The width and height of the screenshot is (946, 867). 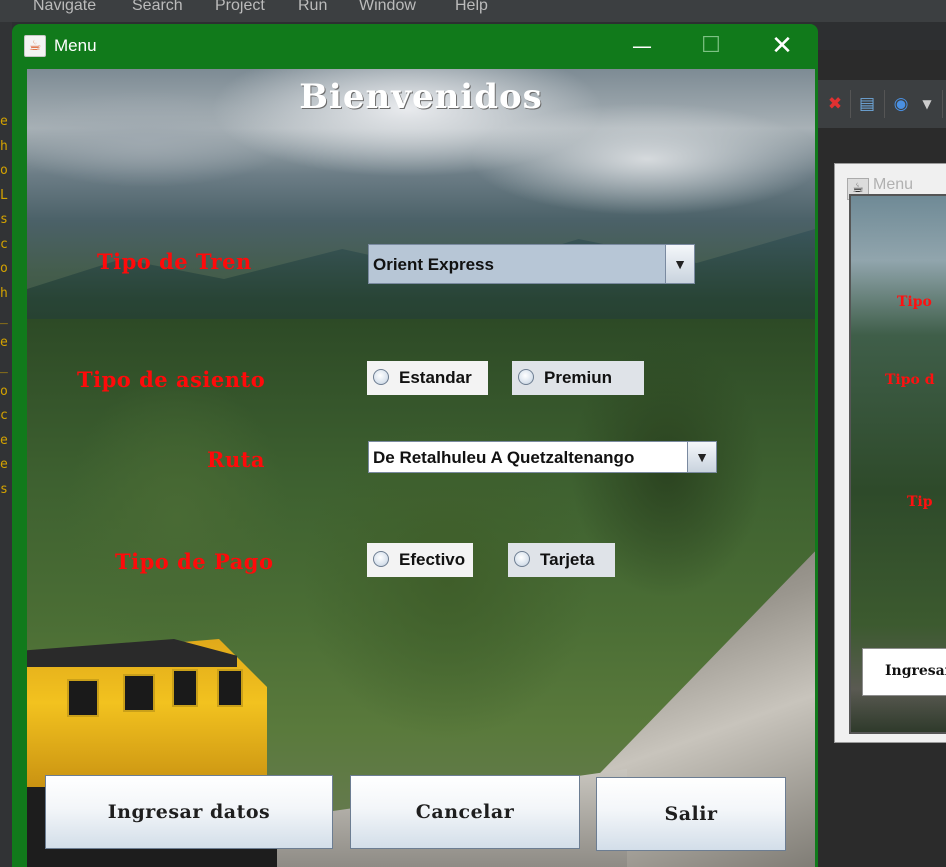 What do you see at coordinates (189, 812) in the screenshot?
I see `enter-data-button: Ingresar datos` at bounding box center [189, 812].